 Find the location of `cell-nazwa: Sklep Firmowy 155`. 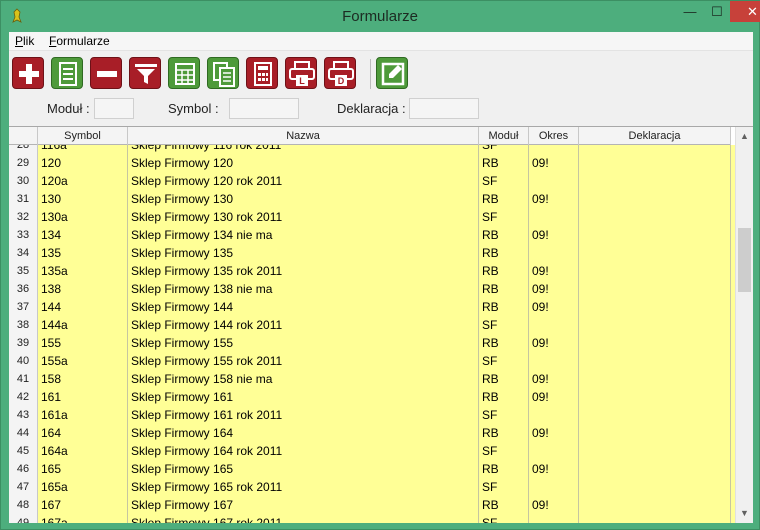

cell-nazwa: Sklep Firmowy 155 is located at coordinates (303, 343).